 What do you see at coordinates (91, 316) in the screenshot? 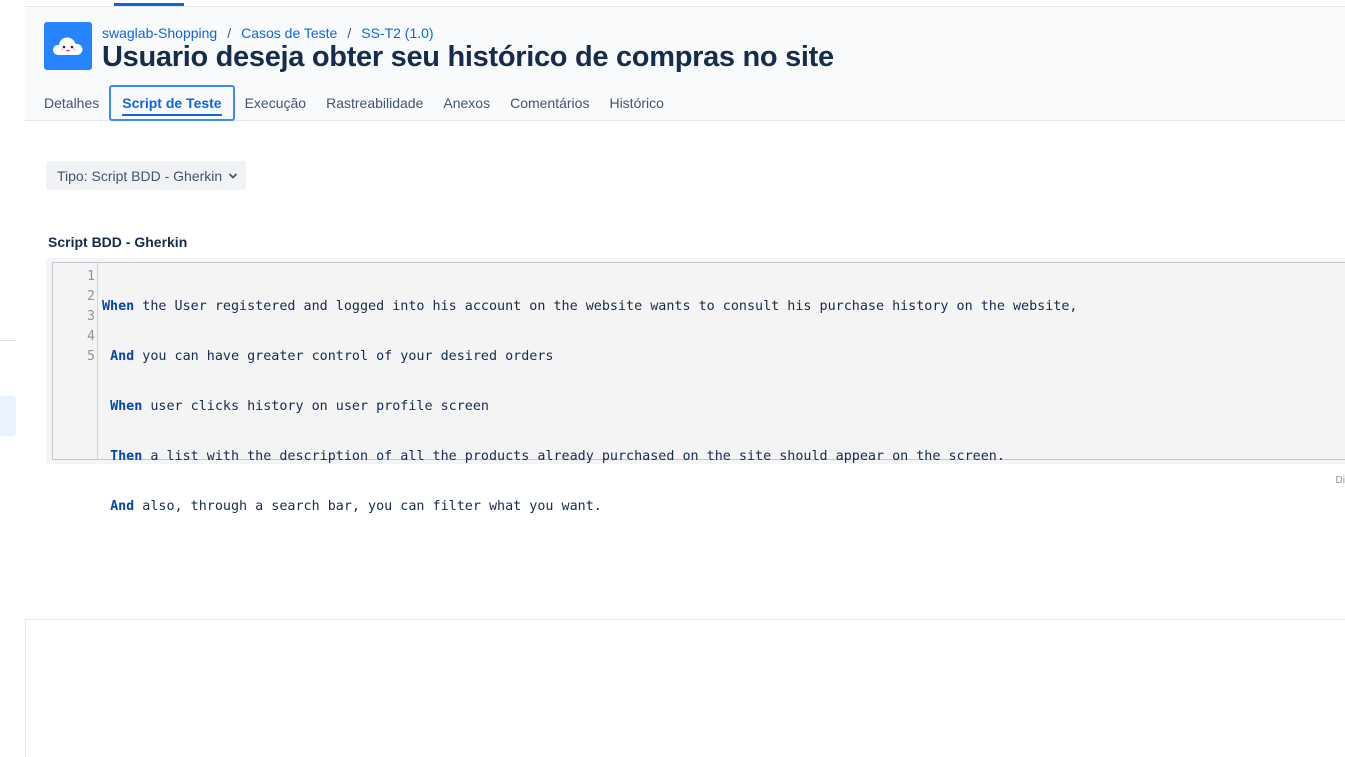
I see `line-number: 3` at bounding box center [91, 316].